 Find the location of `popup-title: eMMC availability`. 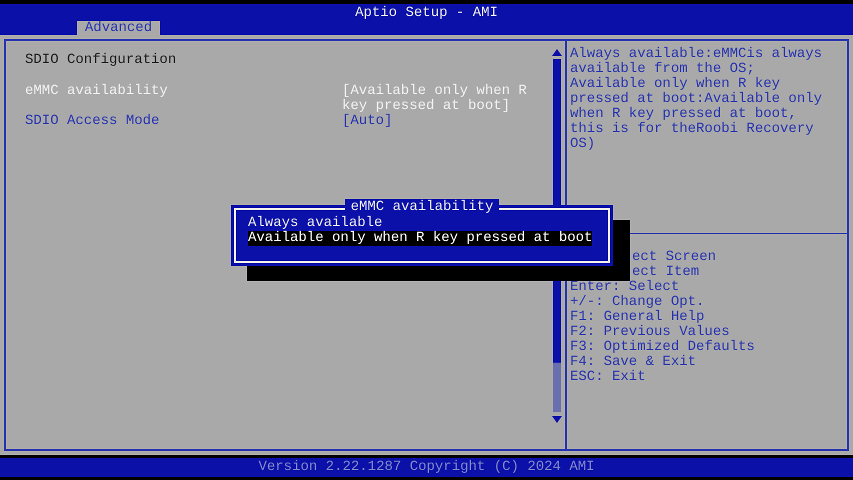

popup-title: eMMC availability is located at coordinates (422, 207).